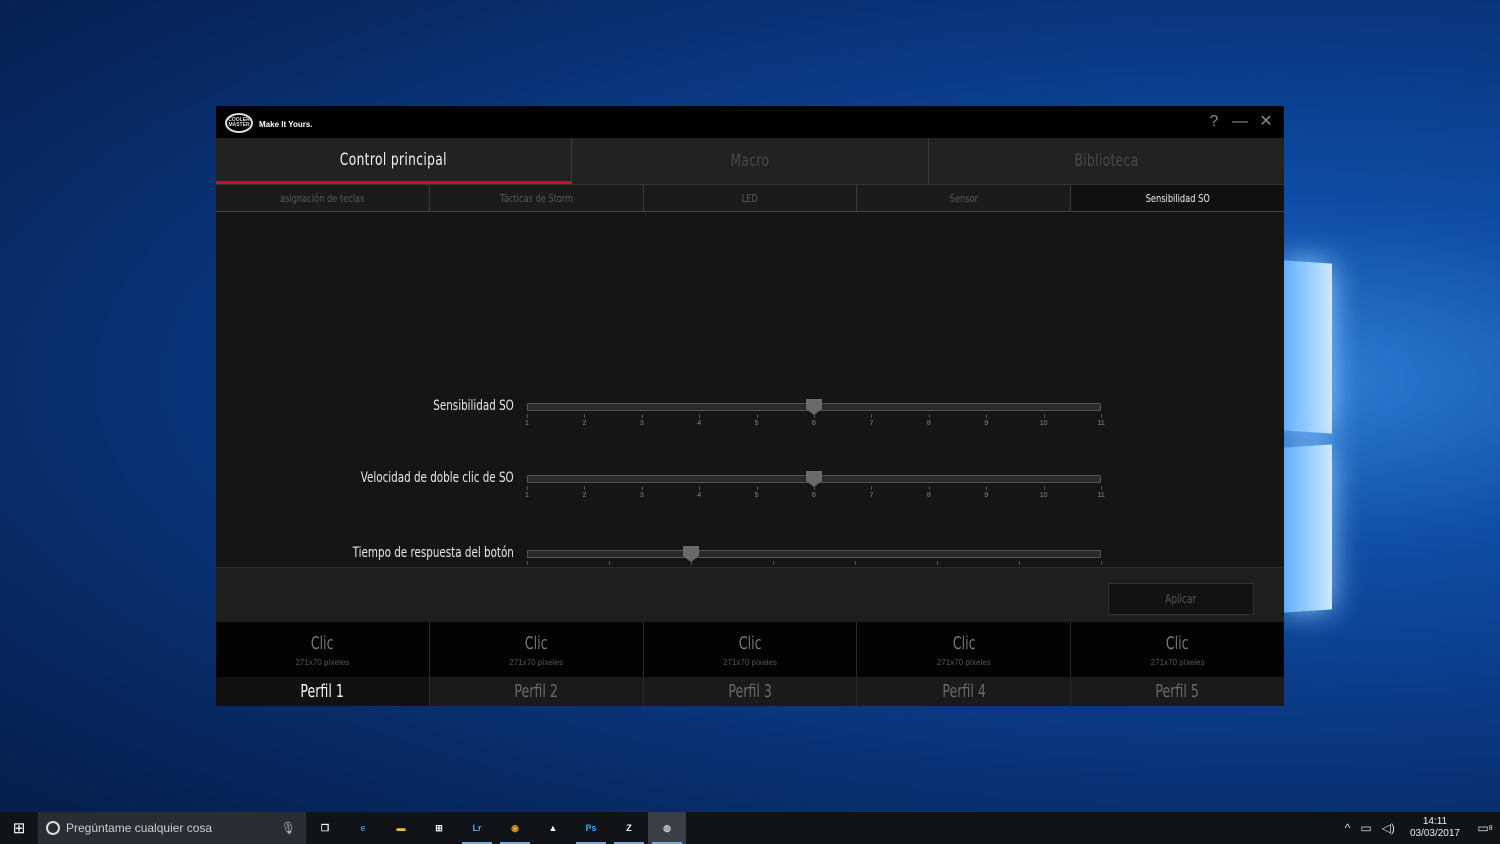 This screenshot has width=1500, height=844. I want to click on tab-macro: Macro, so click(750, 161).